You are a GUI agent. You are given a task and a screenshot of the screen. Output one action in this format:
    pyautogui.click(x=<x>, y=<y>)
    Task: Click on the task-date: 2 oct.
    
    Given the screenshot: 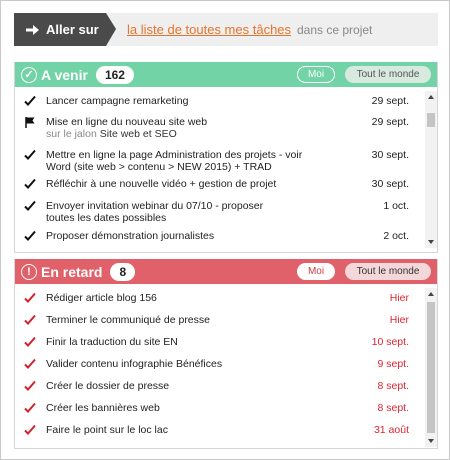 What is the action you would take?
    pyautogui.click(x=396, y=236)
    